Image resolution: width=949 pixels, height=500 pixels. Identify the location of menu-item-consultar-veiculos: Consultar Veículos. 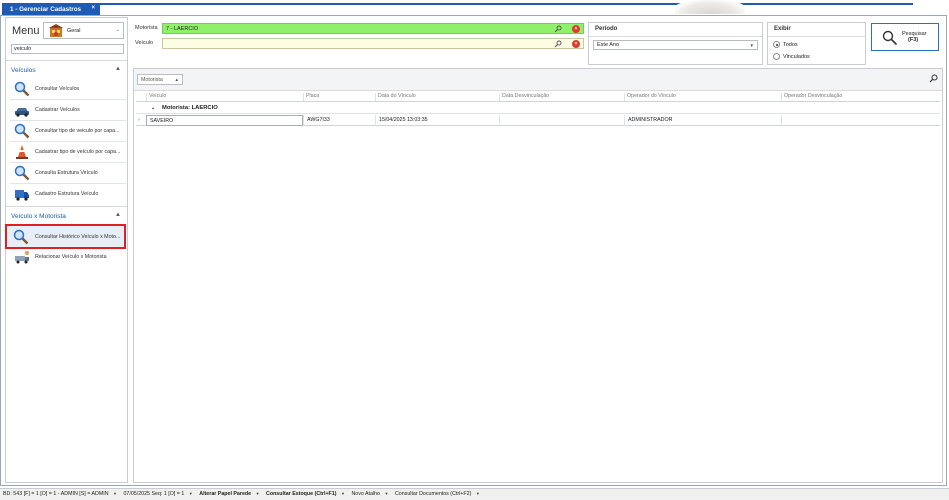
(68, 89).